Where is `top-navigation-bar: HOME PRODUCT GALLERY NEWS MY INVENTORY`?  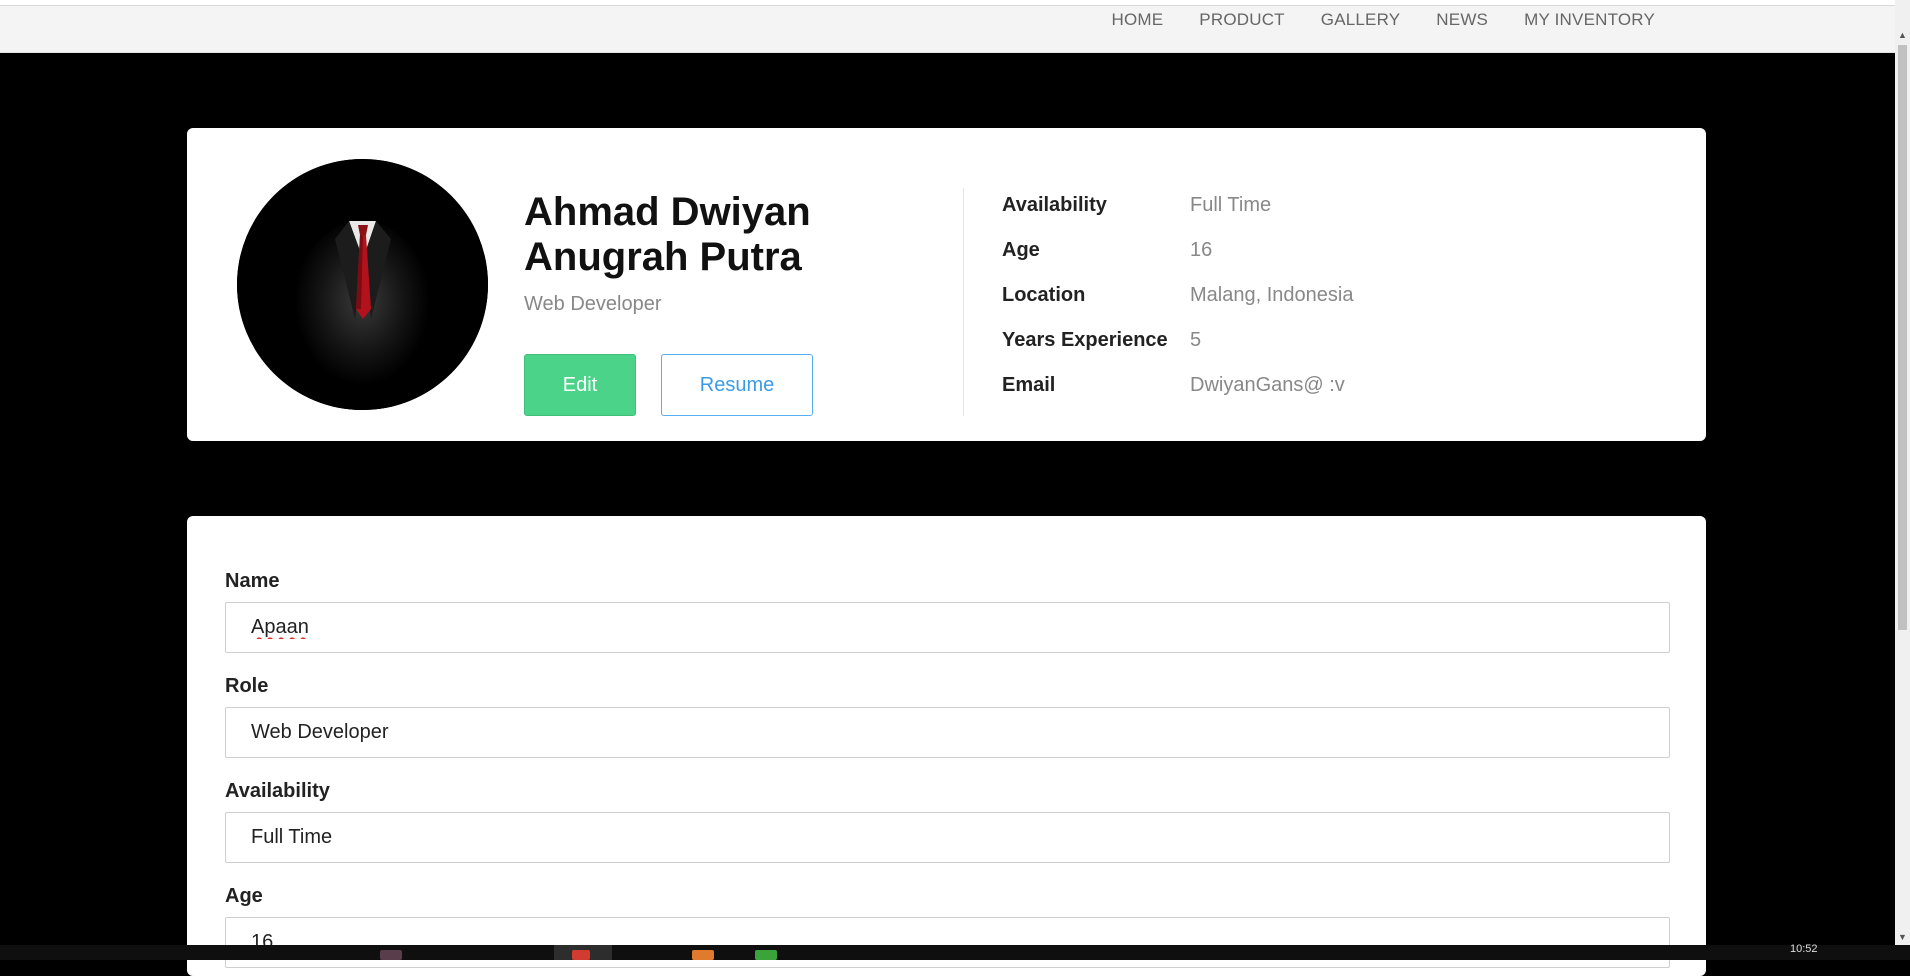 top-navigation-bar: HOME PRODUCT GALLERY NEWS MY INVENTORY is located at coordinates (947, 29).